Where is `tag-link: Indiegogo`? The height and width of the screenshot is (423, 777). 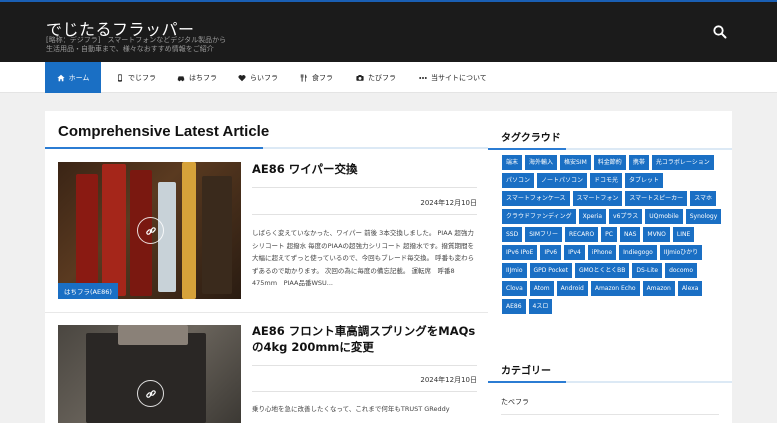
tag-link: Indiegogo is located at coordinates (638, 252).